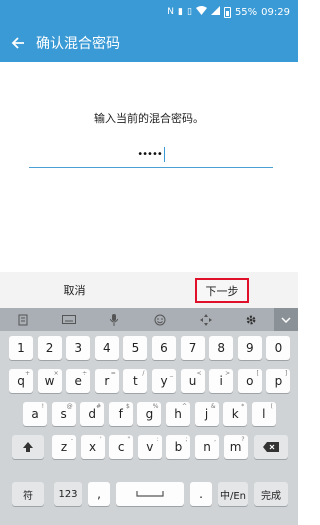 This screenshot has height=525, width=320. Describe the element at coordinates (222, 290) in the screenshot. I see `next-button: 下一步` at that location.